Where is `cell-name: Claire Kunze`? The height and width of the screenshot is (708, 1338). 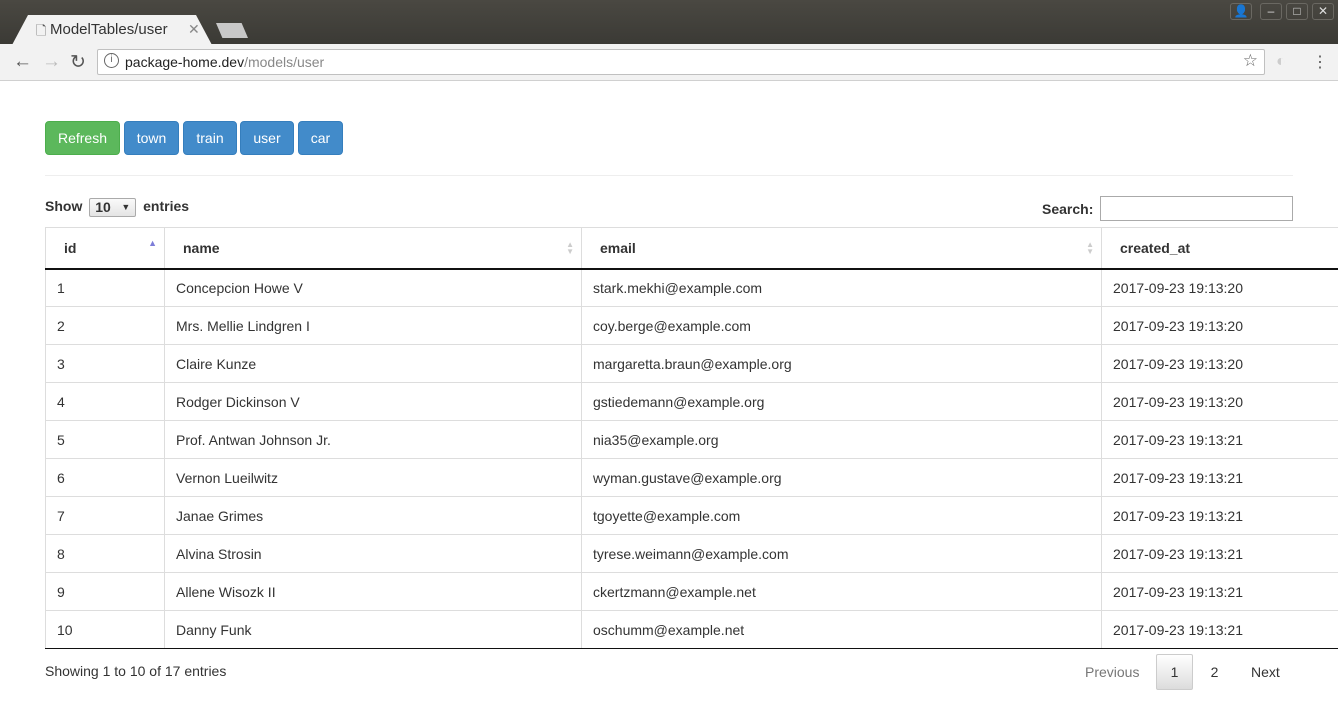 cell-name: Claire Kunze is located at coordinates (373, 363).